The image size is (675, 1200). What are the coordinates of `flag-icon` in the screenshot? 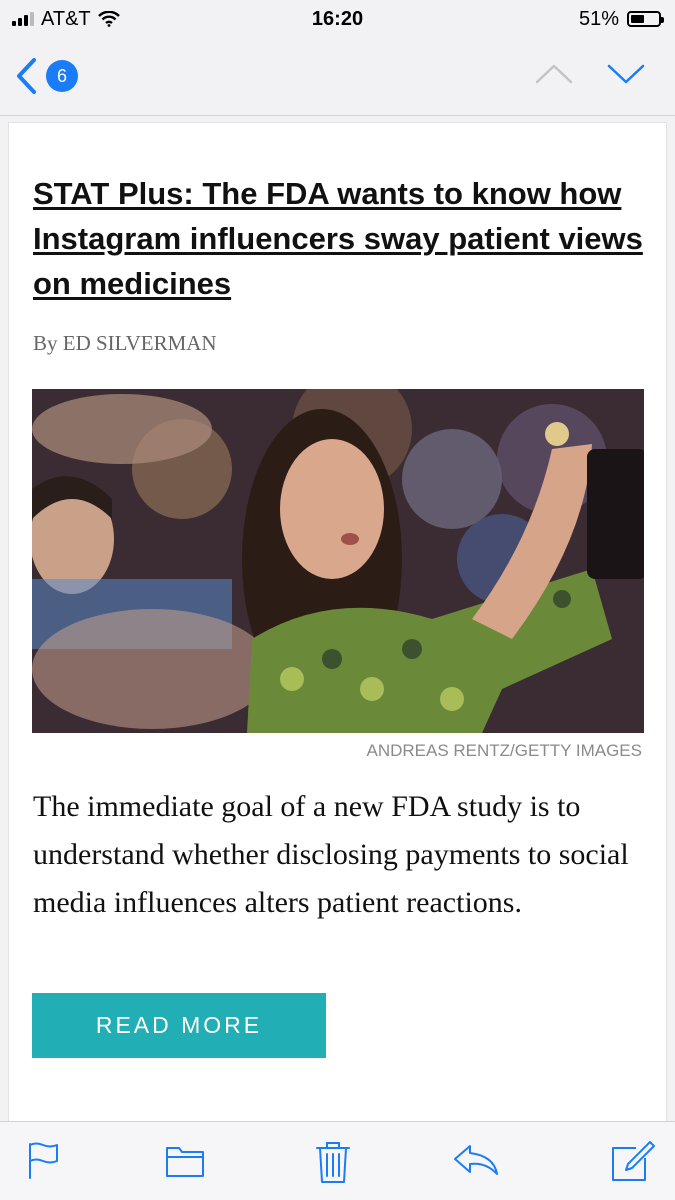 It's located at (44, 1160).